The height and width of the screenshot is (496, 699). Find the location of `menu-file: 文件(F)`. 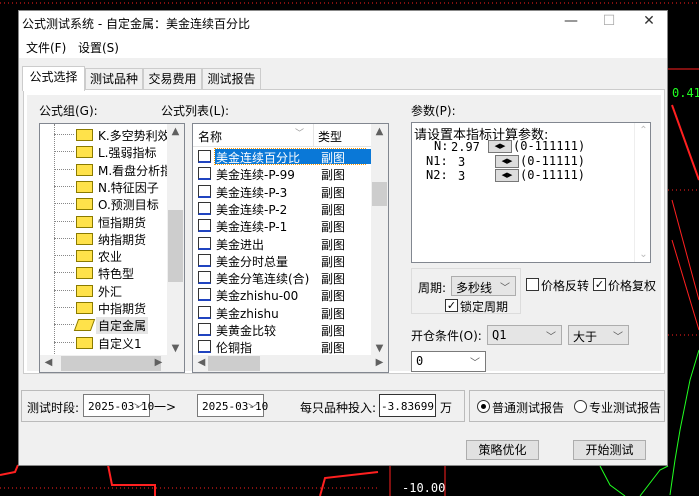

menu-file: 文件(F) is located at coordinates (46, 47).